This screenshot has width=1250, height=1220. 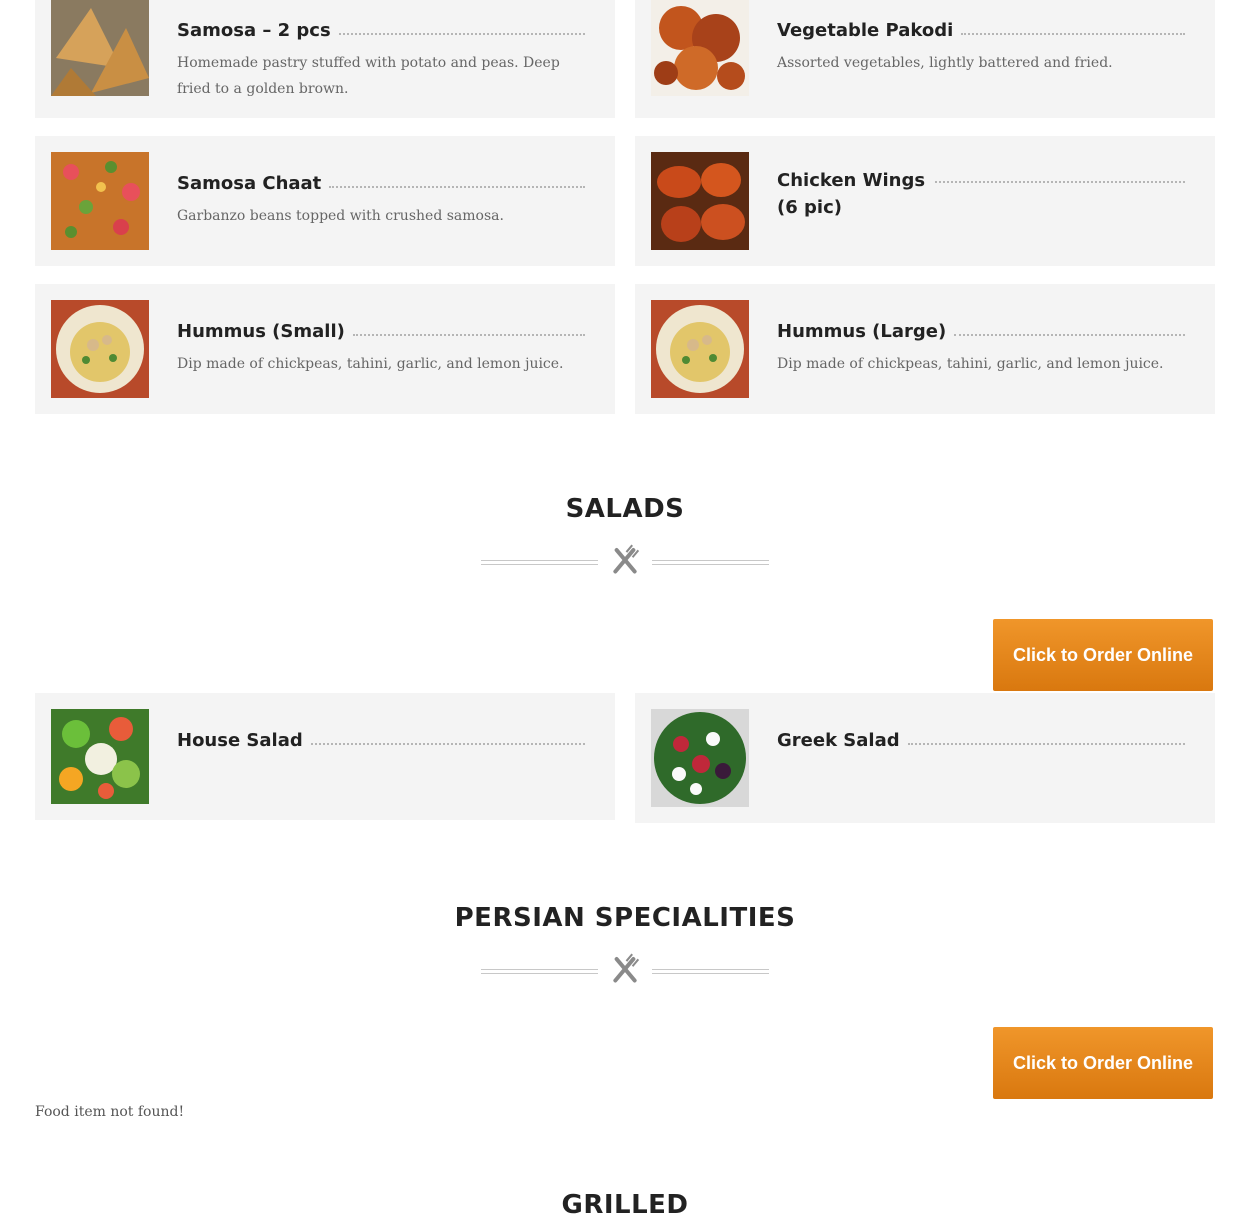 What do you see at coordinates (100, 756) in the screenshot?
I see `house-salad-image` at bounding box center [100, 756].